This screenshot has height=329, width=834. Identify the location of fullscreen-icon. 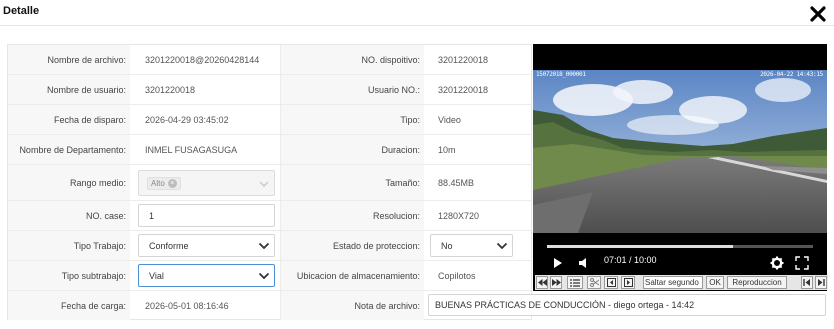
(802, 263).